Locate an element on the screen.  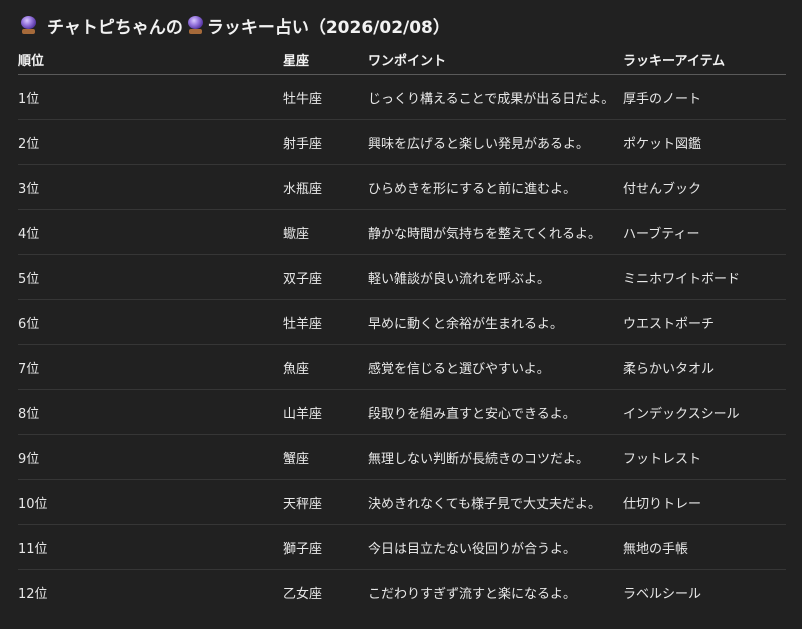
cell-tip: じっくり構えることで成果が出る日だよ。 is located at coordinates (495, 97).